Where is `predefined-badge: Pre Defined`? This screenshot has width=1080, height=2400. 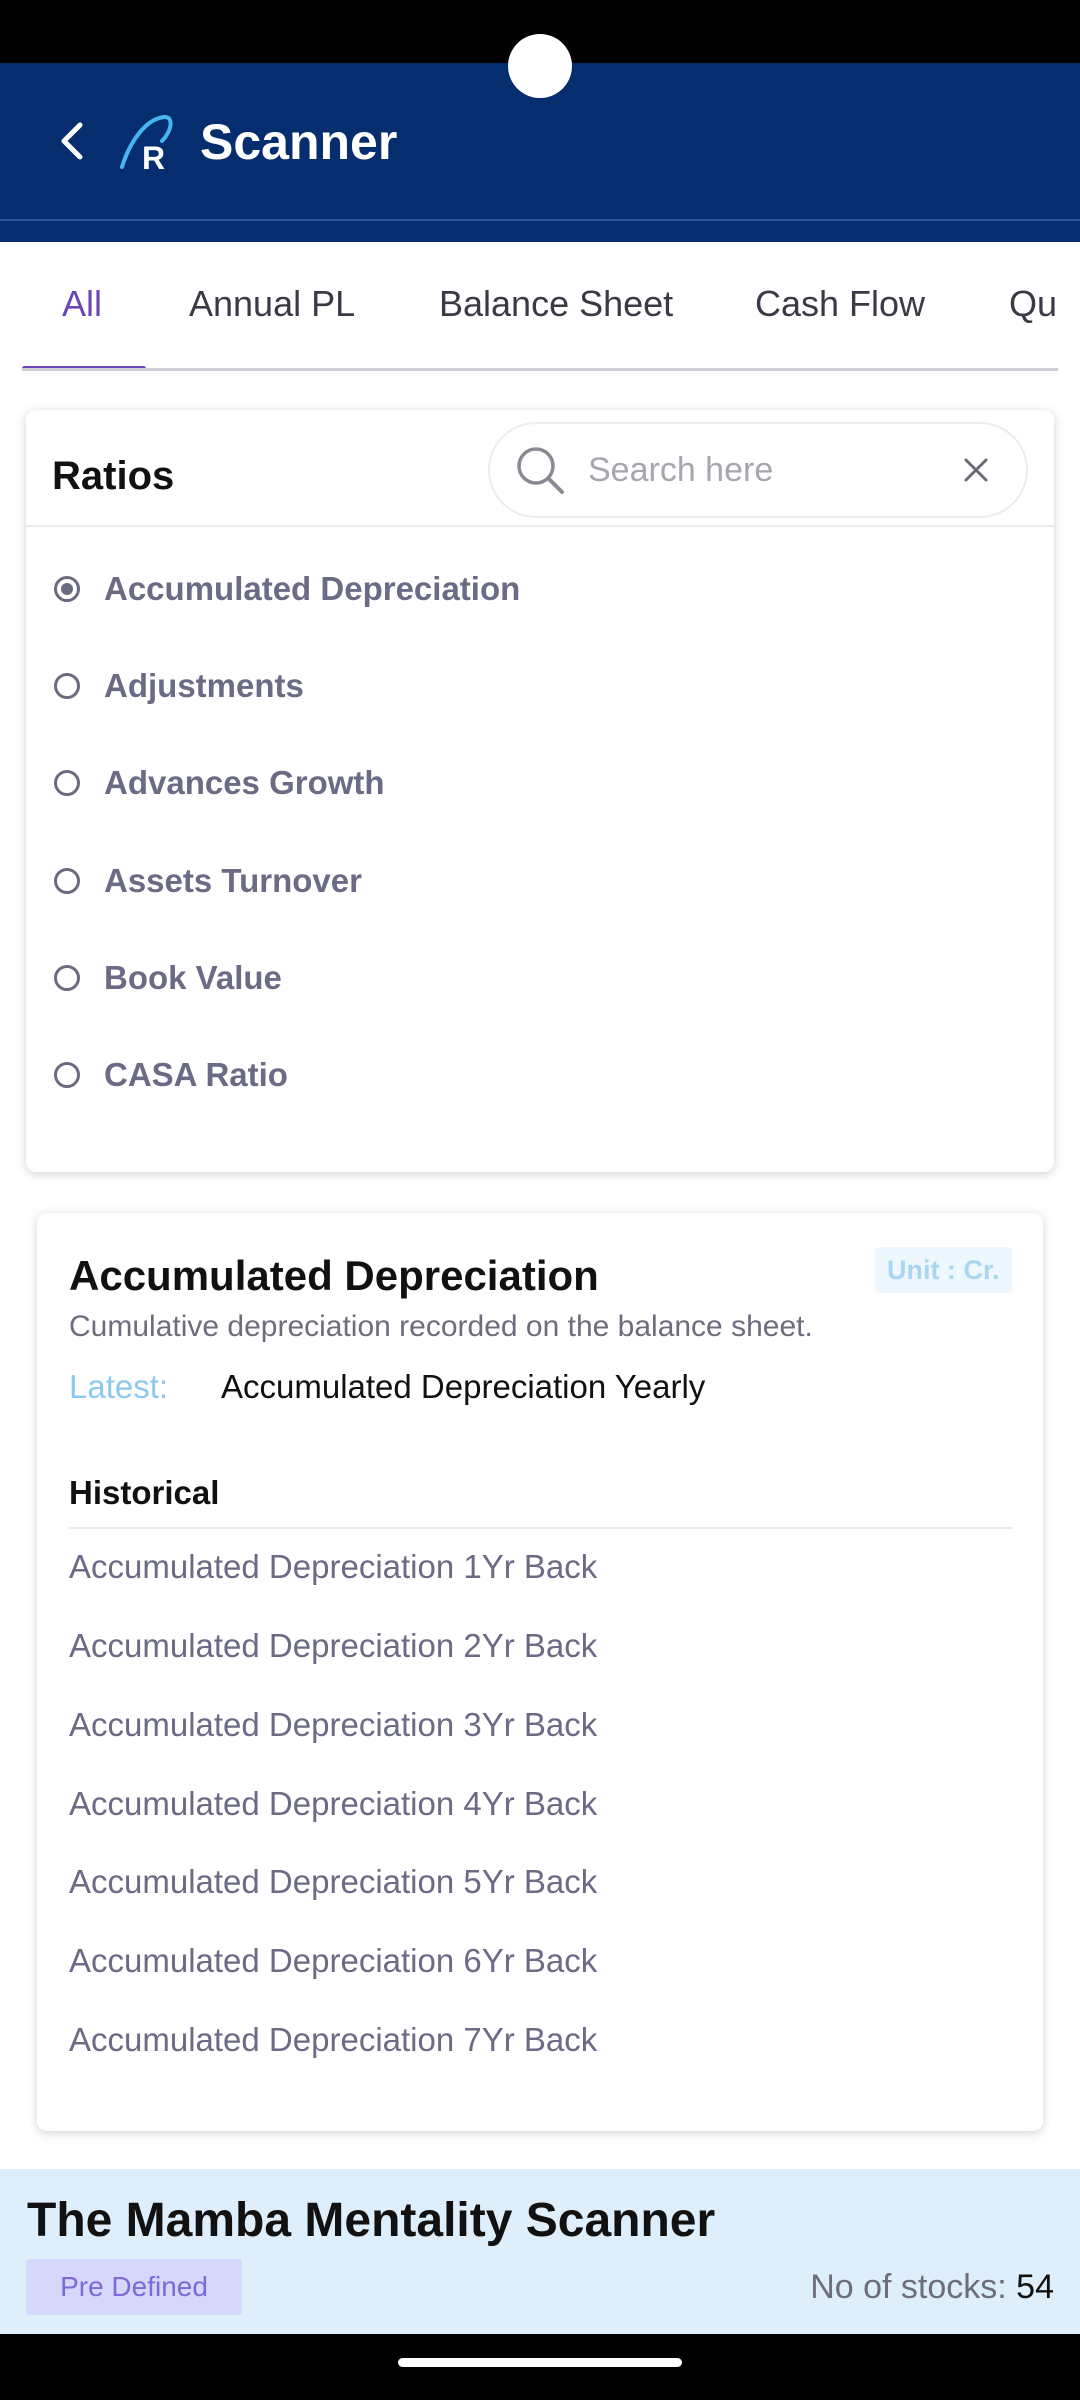
predefined-badge: Pre Defined is located at coordinates (134, 2287).